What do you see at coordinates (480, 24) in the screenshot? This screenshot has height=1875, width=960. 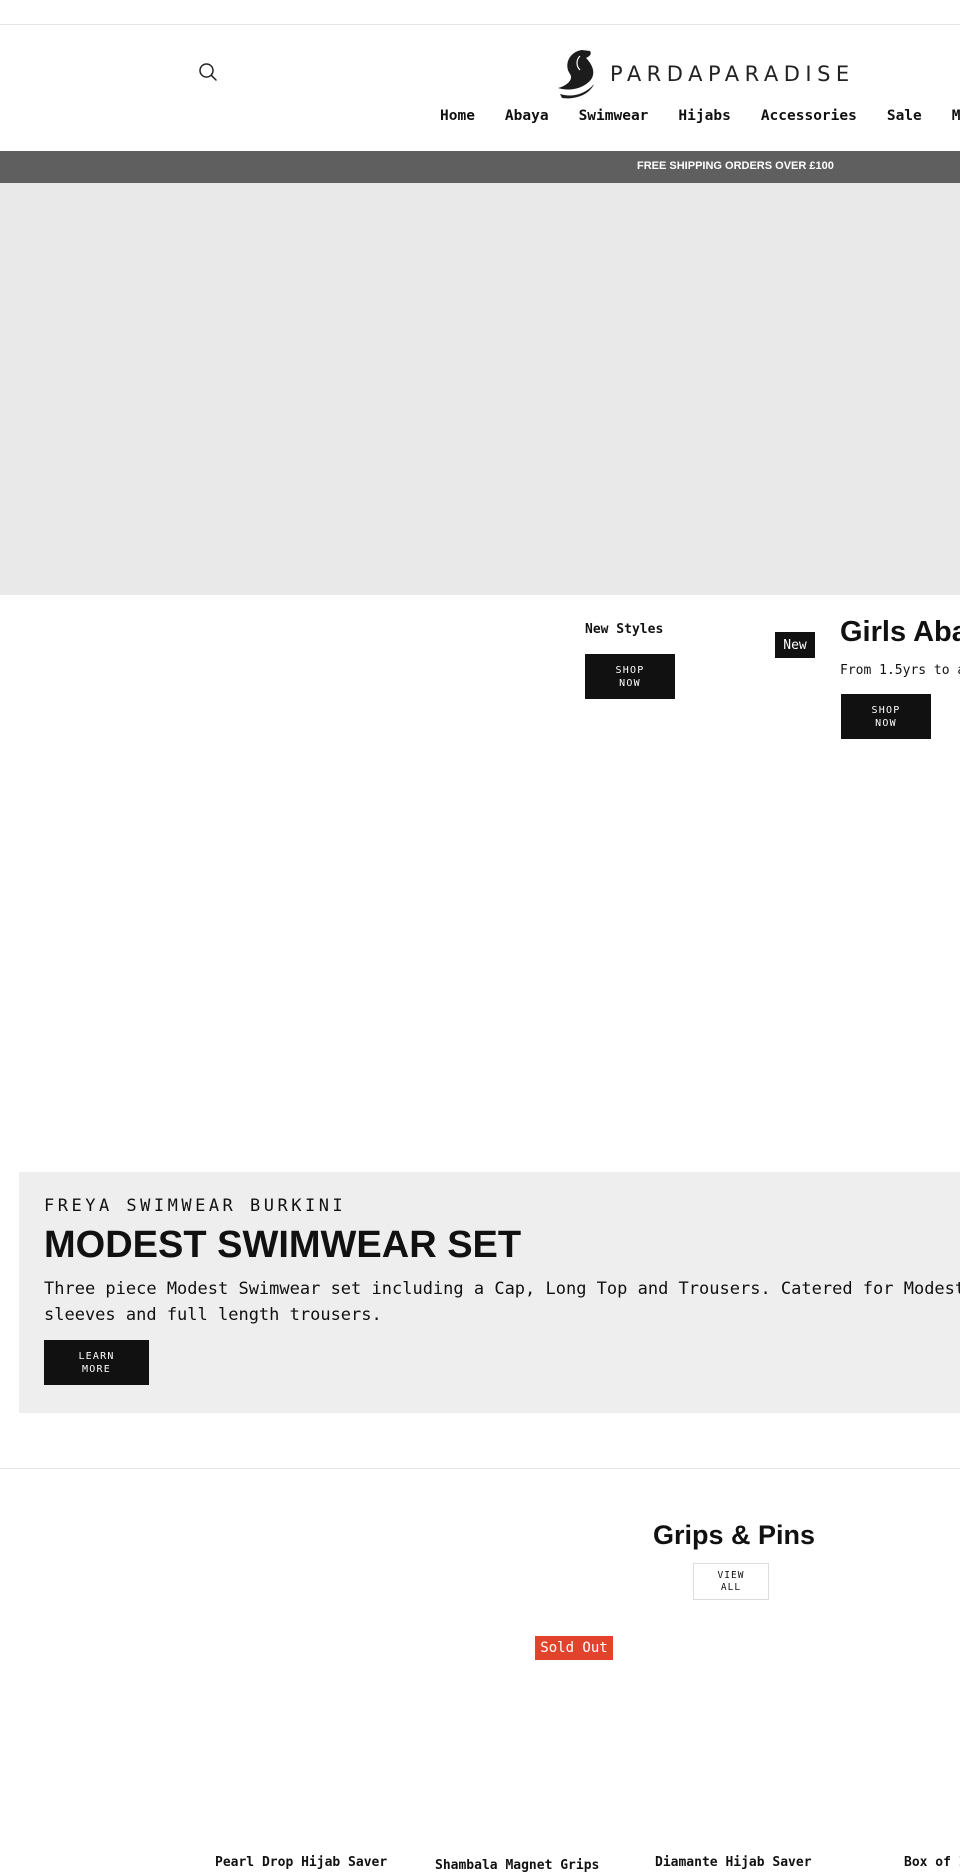 I see `header-top-border` at bounding box center [480, 24].